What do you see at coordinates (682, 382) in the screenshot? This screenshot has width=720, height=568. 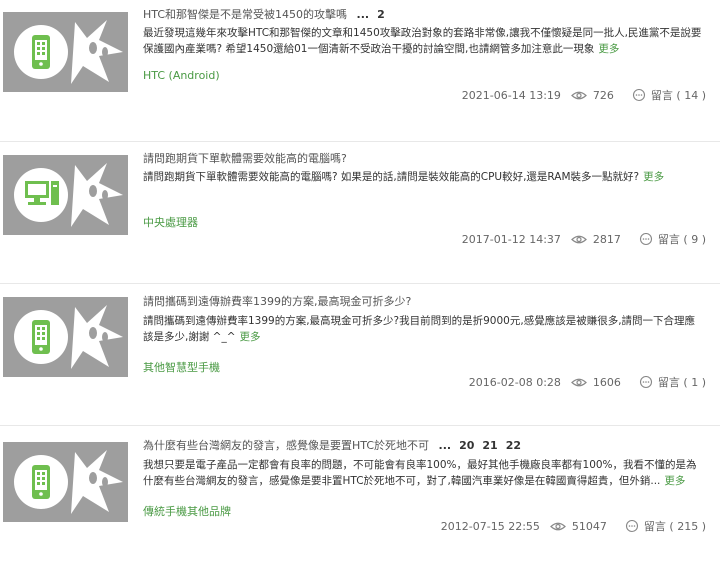 I see `comment-count-value: 留言 ( 1 )` at bounding box center [682, 382].